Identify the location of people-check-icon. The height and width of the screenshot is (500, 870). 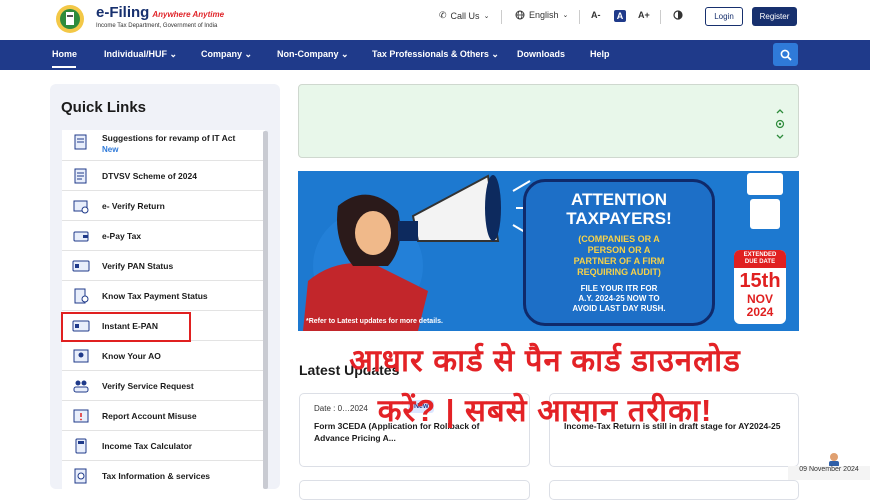
(81, 386).